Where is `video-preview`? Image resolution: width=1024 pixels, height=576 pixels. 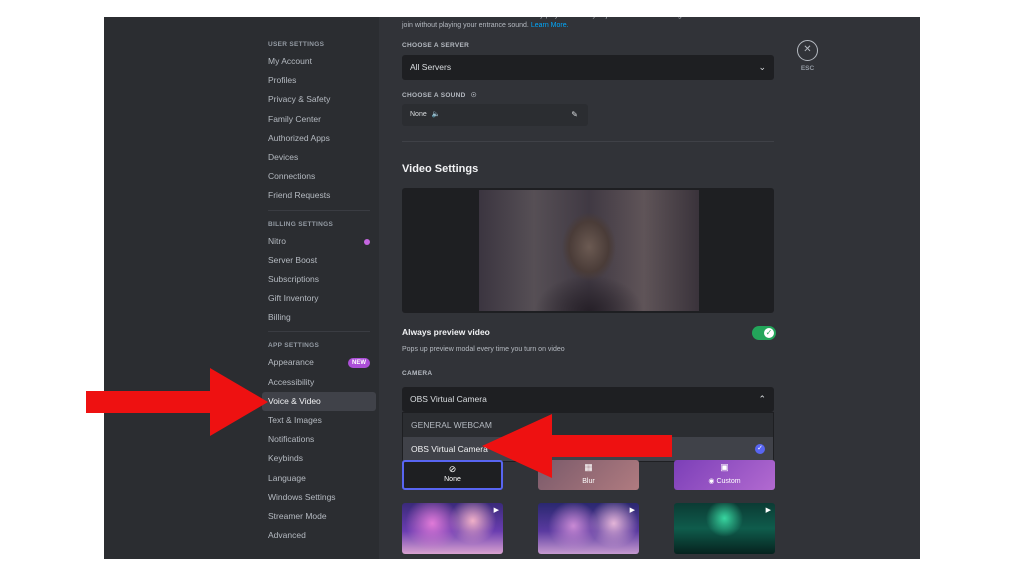
video-preview is located at coordinates (588, 250).